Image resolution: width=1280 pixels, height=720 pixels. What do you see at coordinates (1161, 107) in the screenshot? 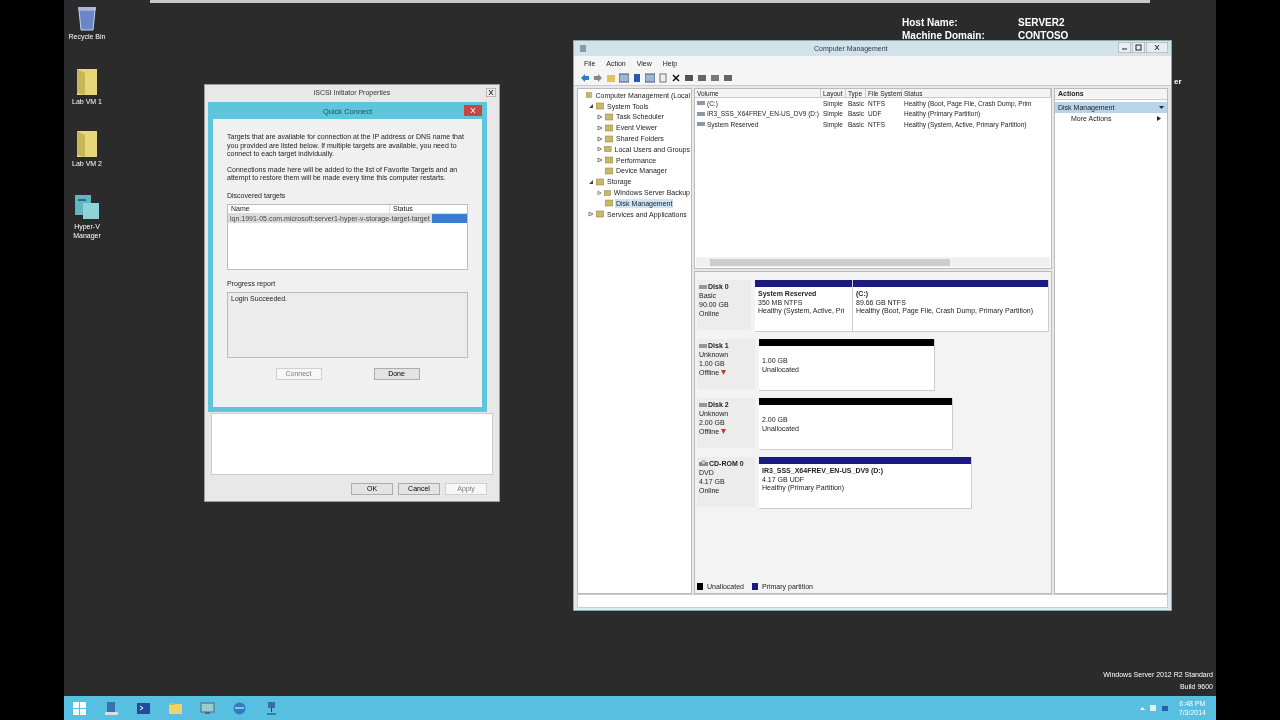
I see `collapse-arrow-icon` at bounding box center [1161, 107].